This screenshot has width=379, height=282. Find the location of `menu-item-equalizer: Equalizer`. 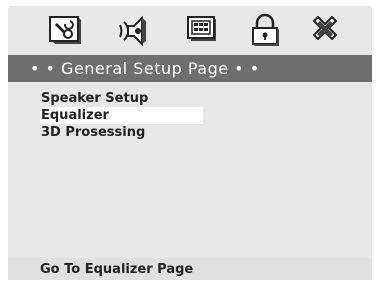

menu-item-equalizer: Equalizer is located at coordinates (121, 115).